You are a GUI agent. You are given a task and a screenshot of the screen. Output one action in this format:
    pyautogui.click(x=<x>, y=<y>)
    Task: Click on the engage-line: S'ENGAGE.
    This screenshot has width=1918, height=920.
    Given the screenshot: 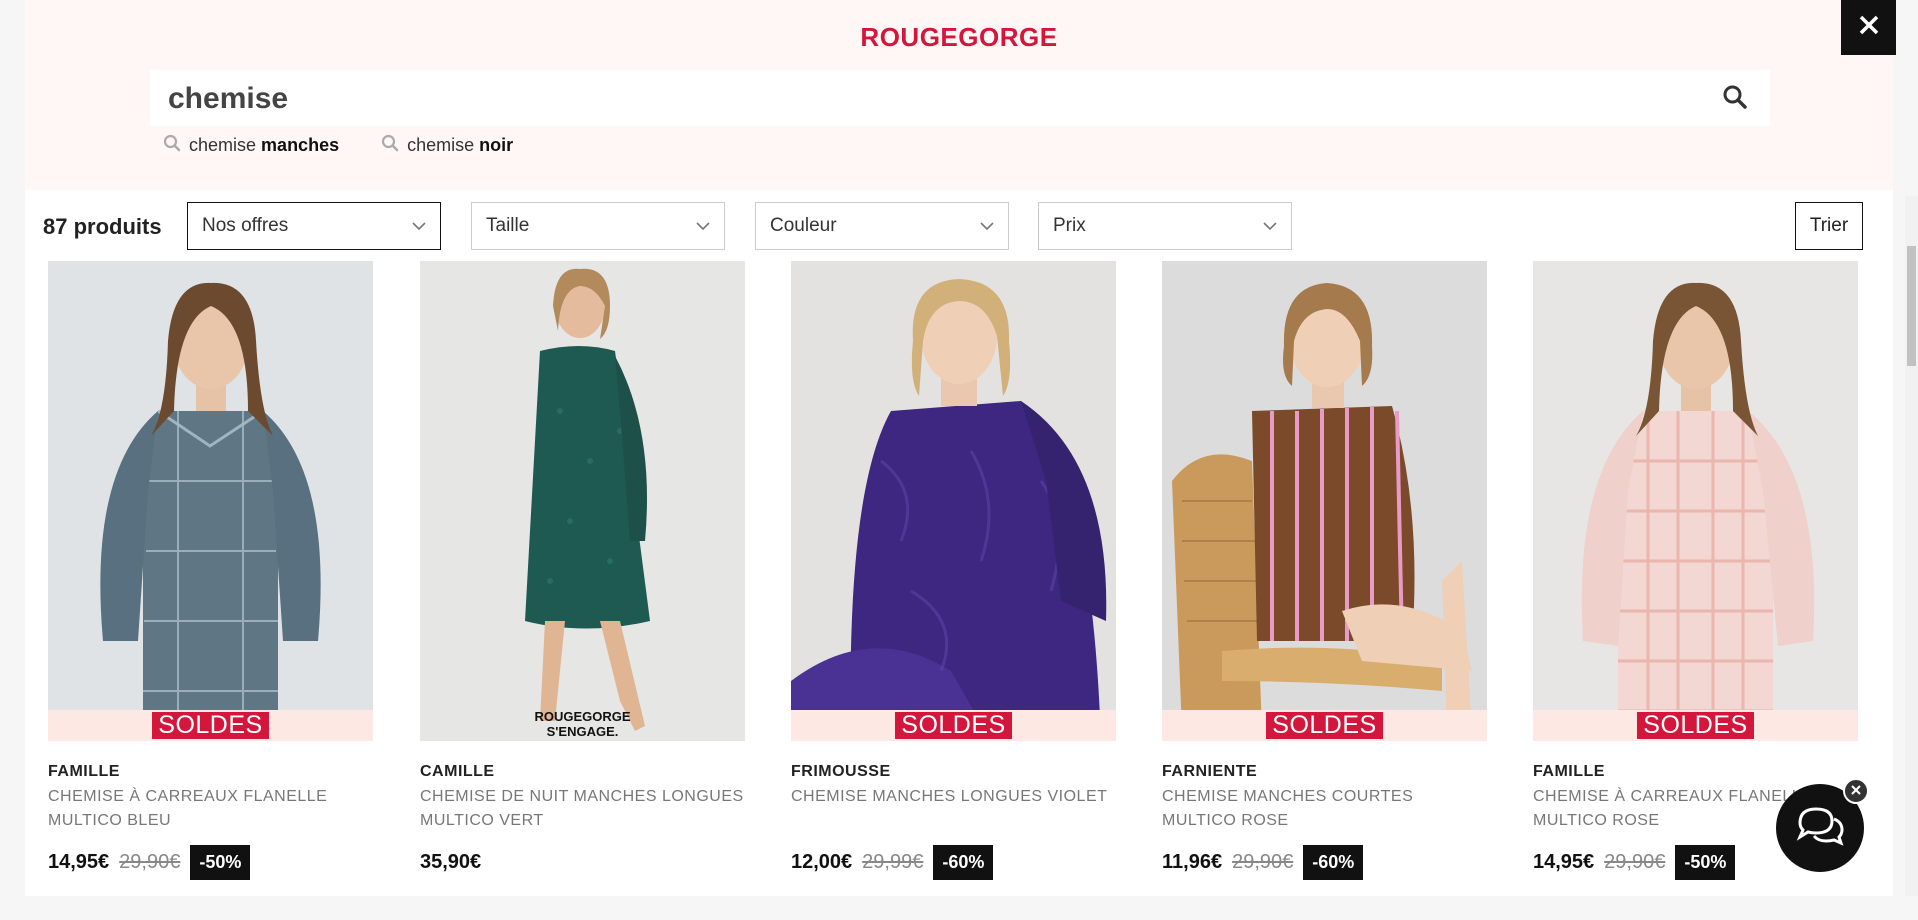 What is the action you would take?
    pyautogui.click(x=582, y=731)
    